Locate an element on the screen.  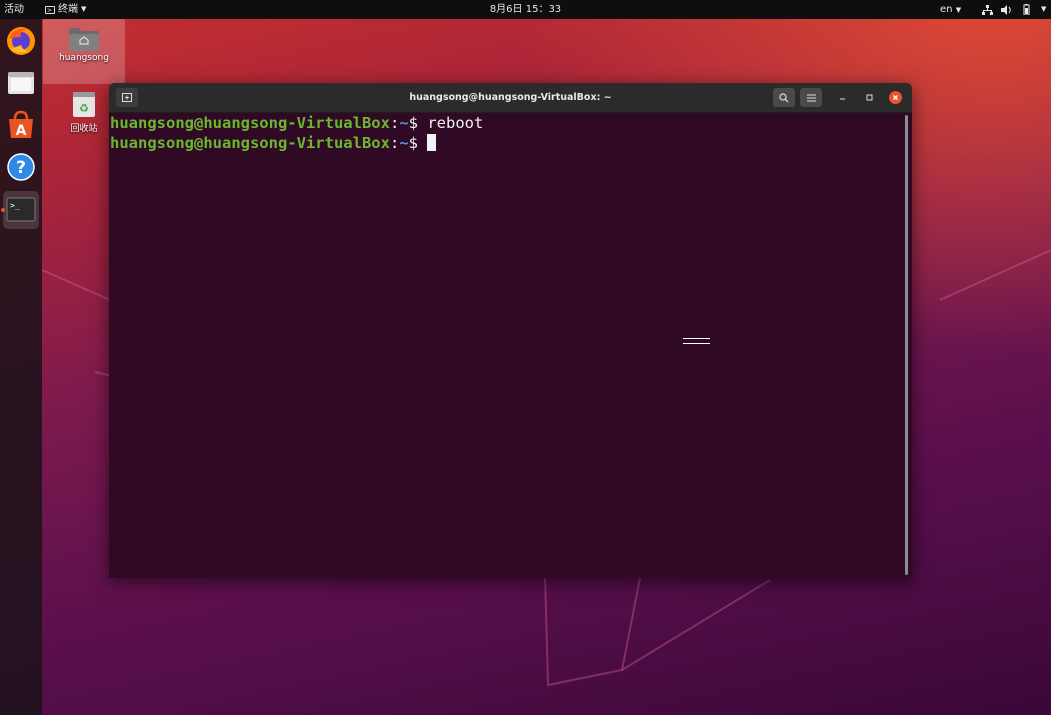
terminal-line: huangsong@huangsong-VirtualBox:~$ is located at coordinates (273, 143).